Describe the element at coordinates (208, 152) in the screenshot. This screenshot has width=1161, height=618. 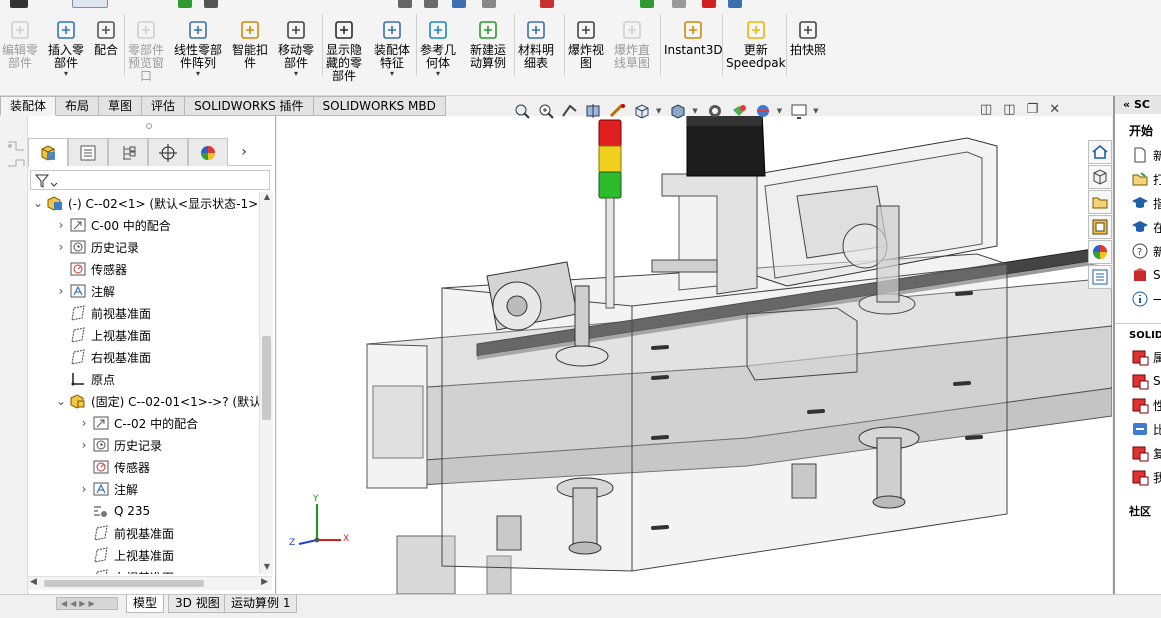
I see `tab-displaymanager` at that location.